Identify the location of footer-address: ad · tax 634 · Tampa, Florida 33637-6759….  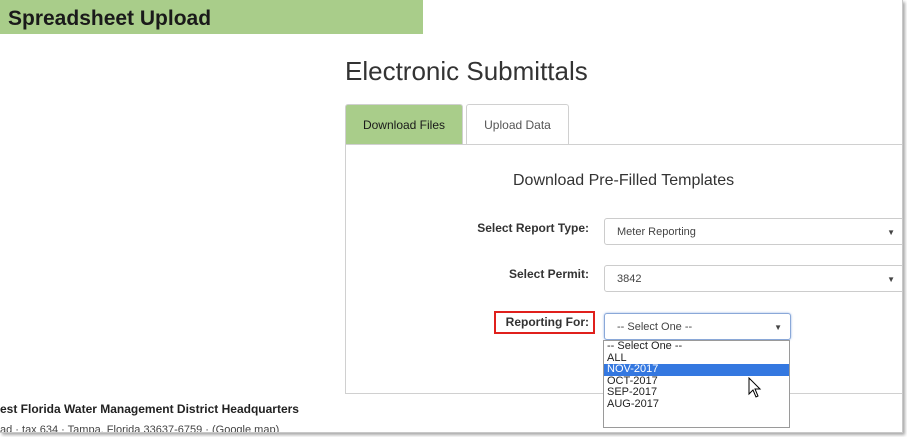
(140, 428).